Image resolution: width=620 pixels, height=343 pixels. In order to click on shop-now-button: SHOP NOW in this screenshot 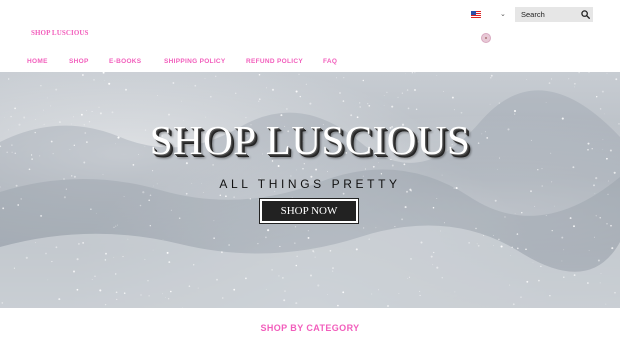, I will do `click(309, 211)`.